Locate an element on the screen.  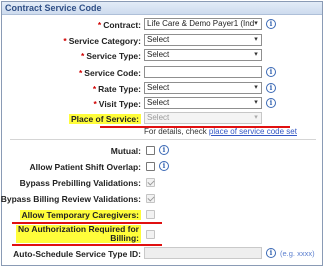
mutual-checkbox is located at coordinates (150, 150).